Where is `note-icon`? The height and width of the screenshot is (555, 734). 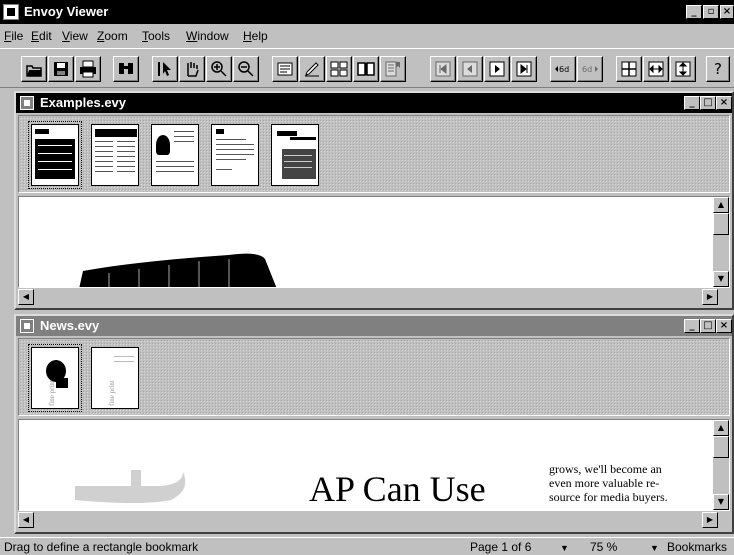
note-icon is located at coordinates (285, 69).